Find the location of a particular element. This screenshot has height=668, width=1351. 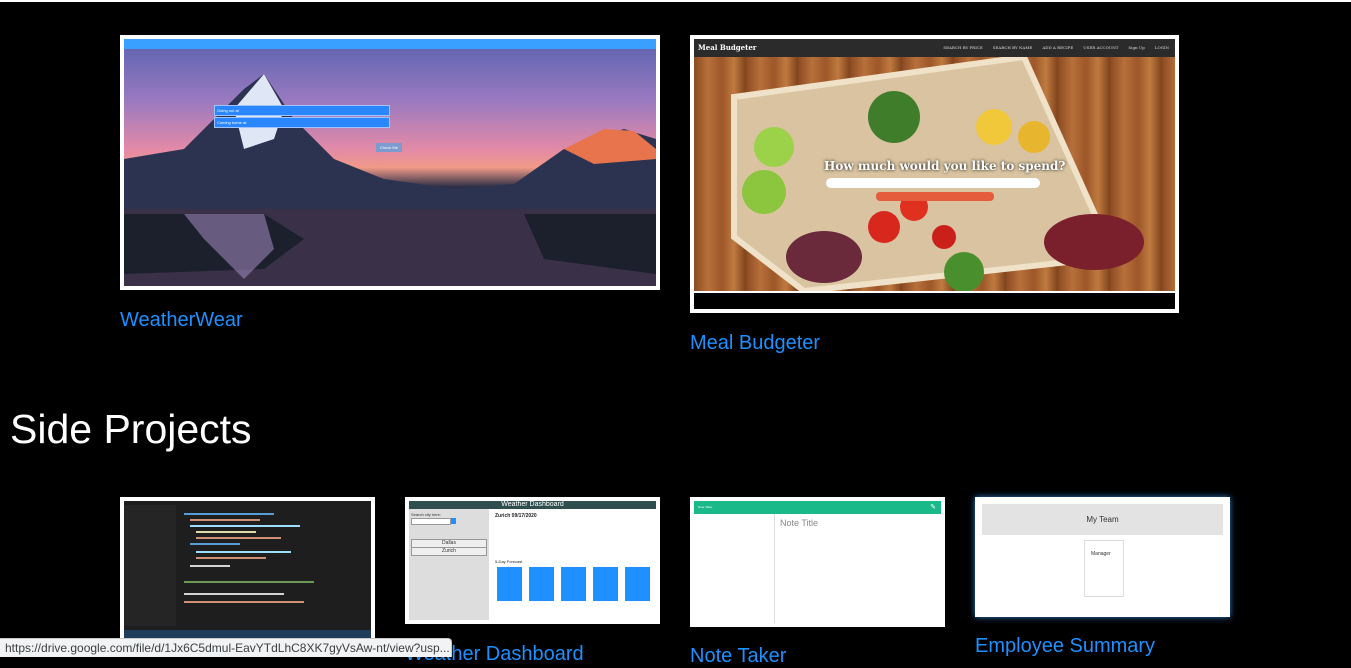

dashboard-title: Weather Dashboard is located at coordinates (532, 505).